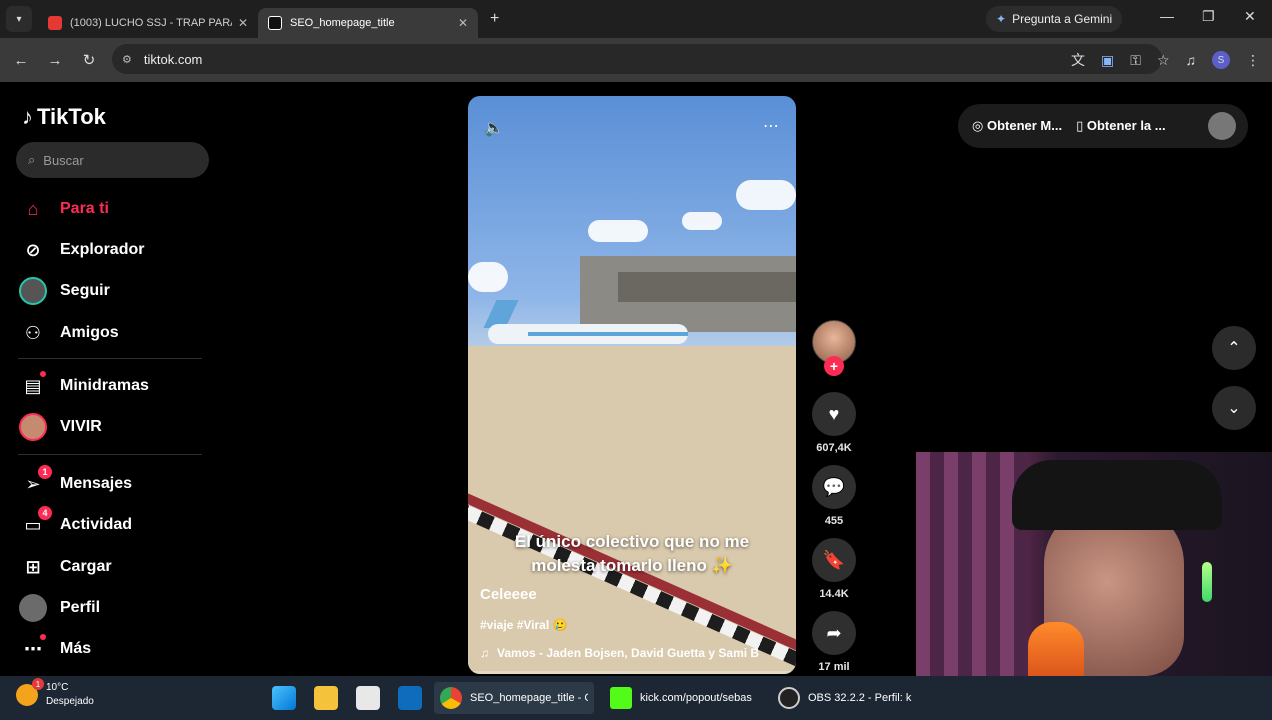 The height and width of the screenshot is (720, 1272). Describe the element at coordinates (81, 426) in the screenshot. I see `sidebar-item-label: VIVIR` at that location.